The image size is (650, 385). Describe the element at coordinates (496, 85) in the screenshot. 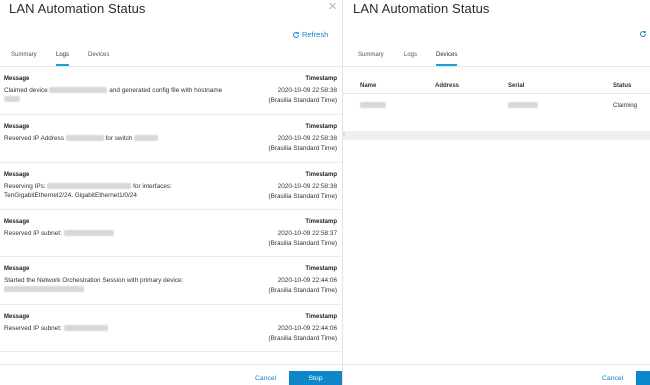

I see `devices-table-header: Name Address Serial Status` at that location.